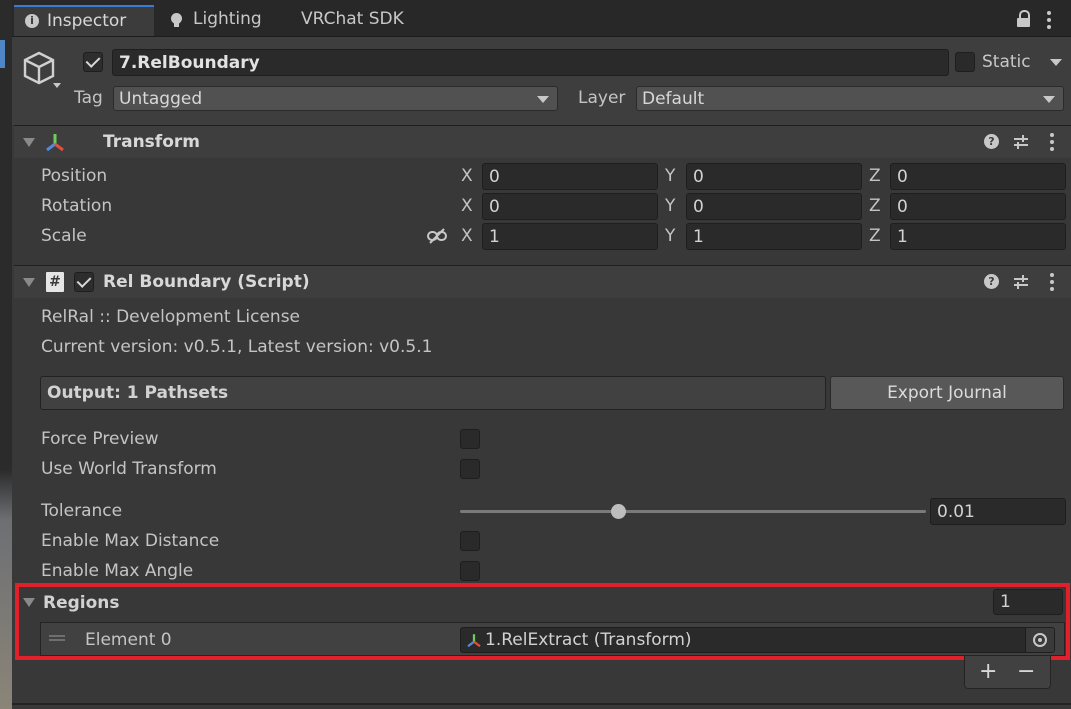 This screenshot has width=1071, height=709. I want to click on tolerance-slider-thumb, so click(618, 511).